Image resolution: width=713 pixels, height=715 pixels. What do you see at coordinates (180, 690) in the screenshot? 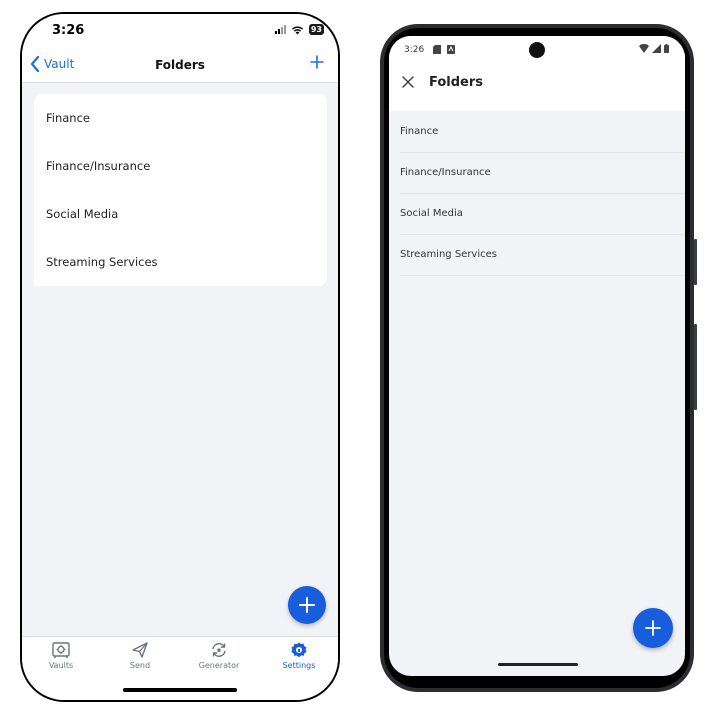
I see `home-indicator` at bounding box center [180, 690].